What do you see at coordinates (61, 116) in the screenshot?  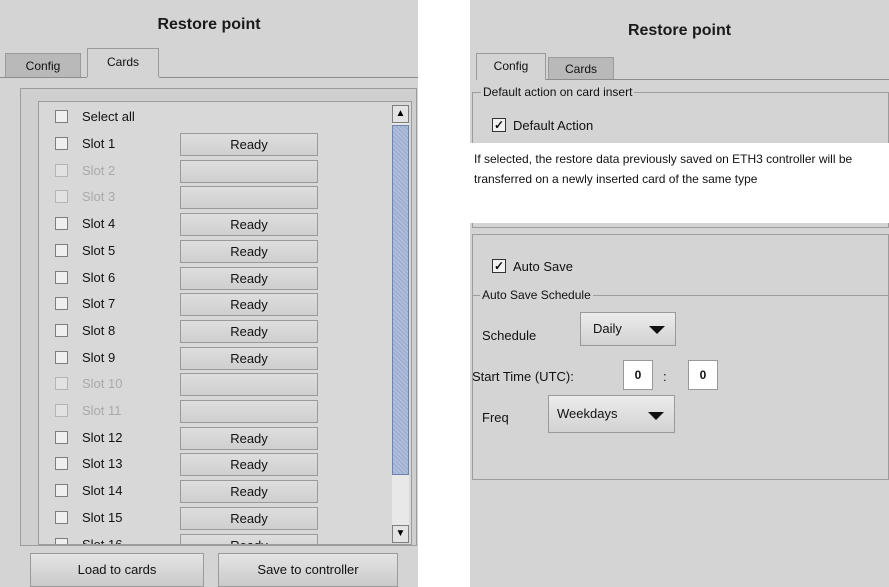 I see `select-all-checkbox` at bounding box center [61, 116].